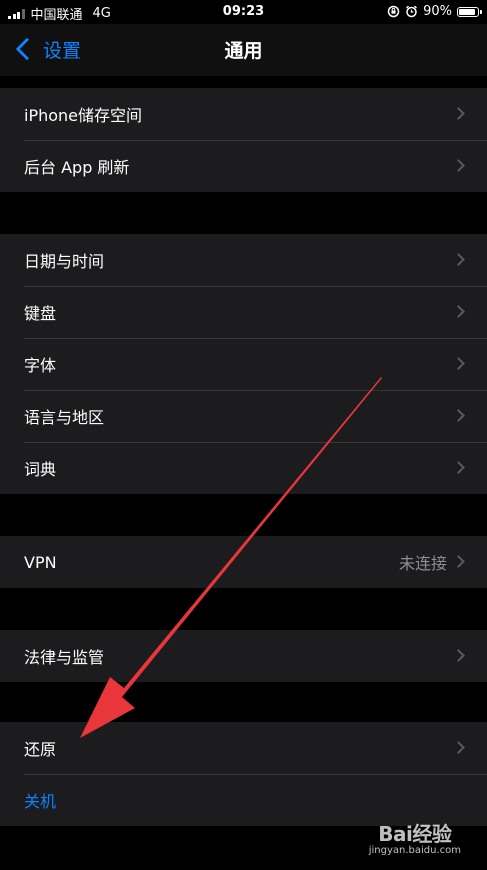 The width and height of the screenshot is (487, 870). What do you see at coordinates (243, 748) in the screenshot?
I see `row-reset: 还原` at bounding box center [243, 748].